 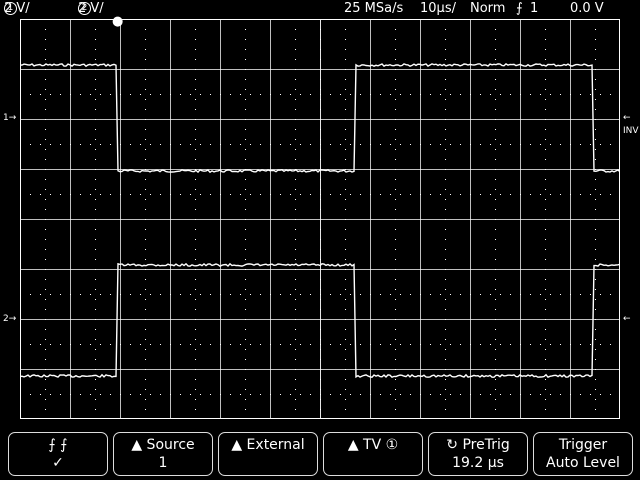 What do you see at coordinates (58, 454) in the screenshot?
I see `softkey-slope: ⨍ ⨍ ✓` at bounding box center [58, 454].